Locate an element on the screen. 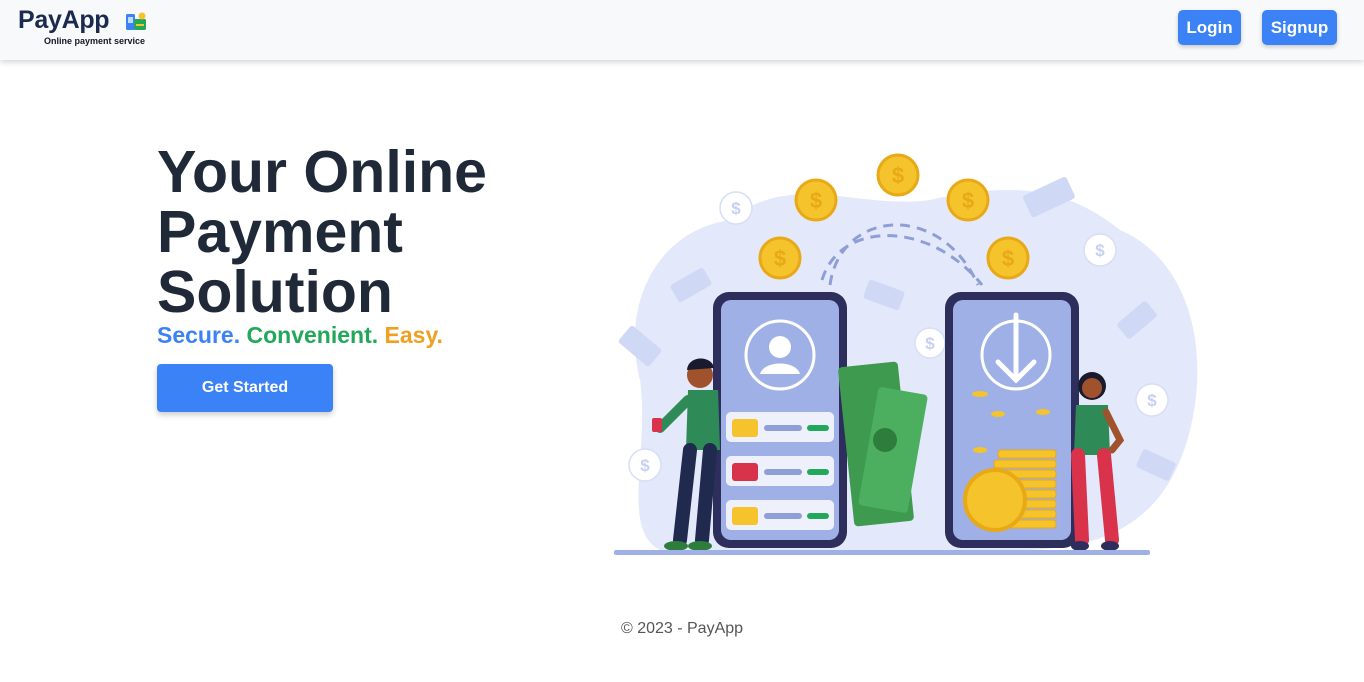 The image size is (1364, 682). brand-logo-link: PayApp Online payment service is located at coordinates (88, 28).